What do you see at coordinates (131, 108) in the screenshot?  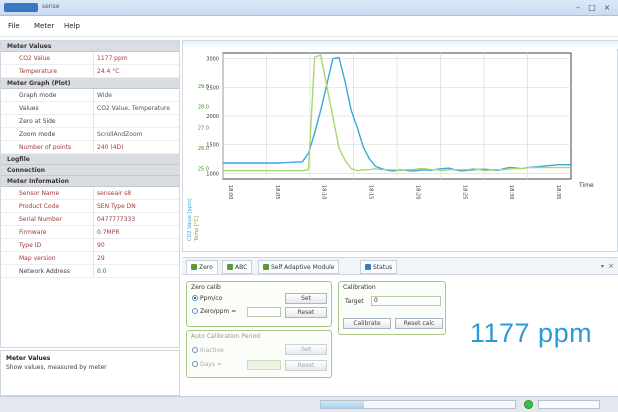 I see `property-value: CO2 Value, Temperature` at bounding box center [131, 108].